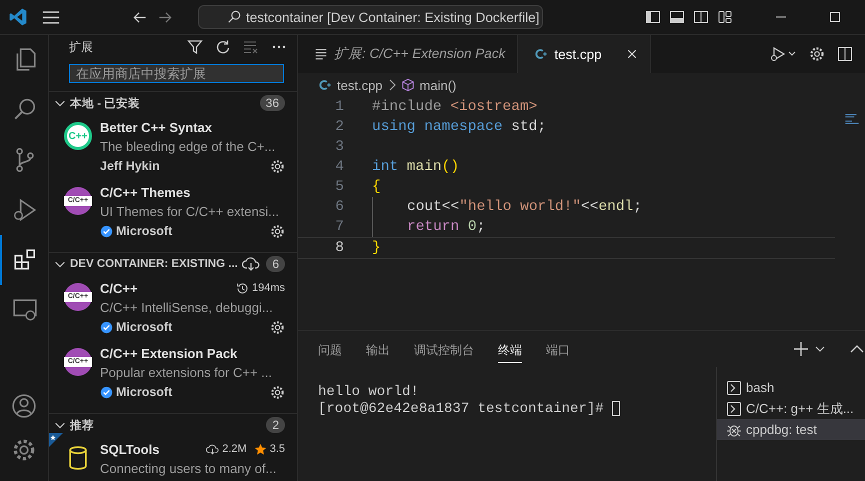  Describe the element at coordinates (339, 167) in the screenshot. I see `line-number: 4` at that location.